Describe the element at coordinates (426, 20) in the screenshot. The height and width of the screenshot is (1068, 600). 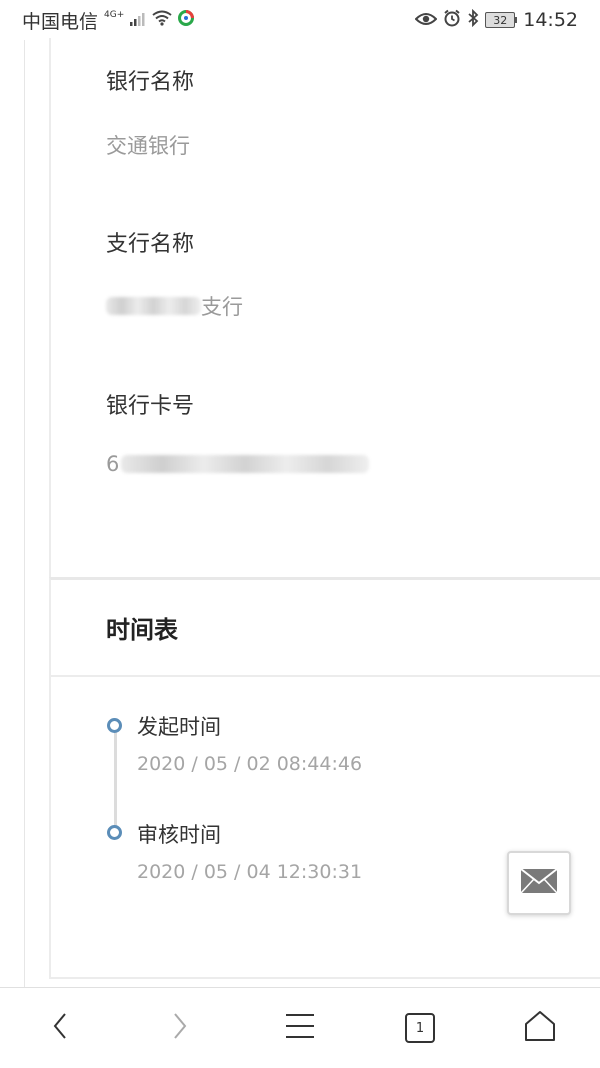
I see `eye-icon` at that location.